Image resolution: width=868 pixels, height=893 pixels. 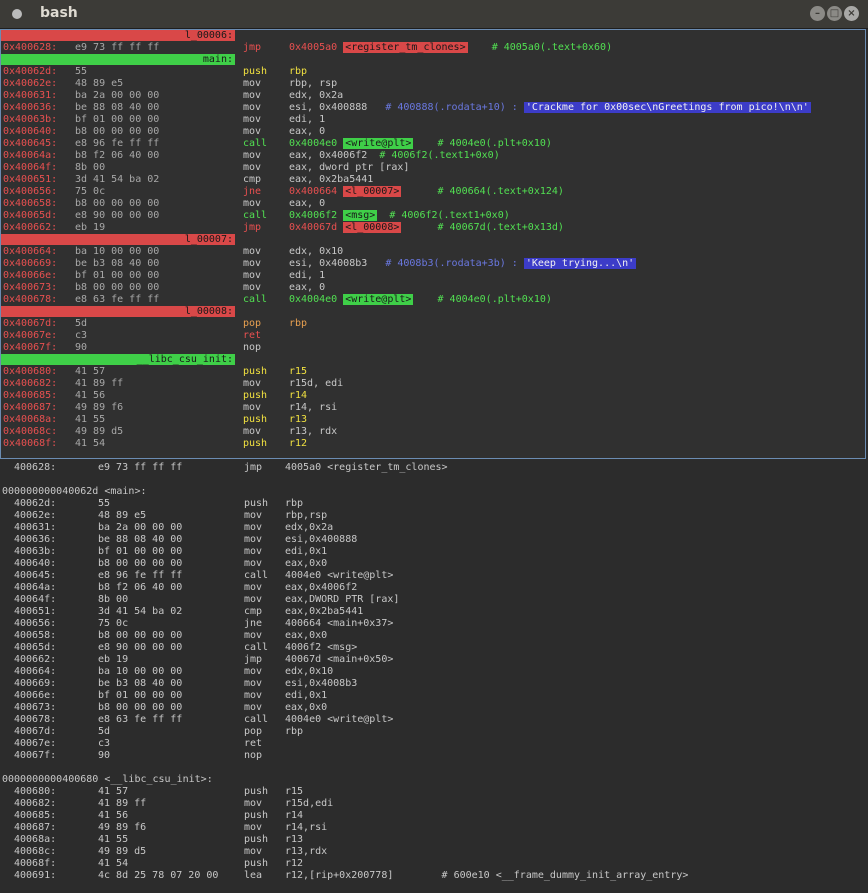 I want to click on r2-address: 0x400640:, so click(x=30, y=131).